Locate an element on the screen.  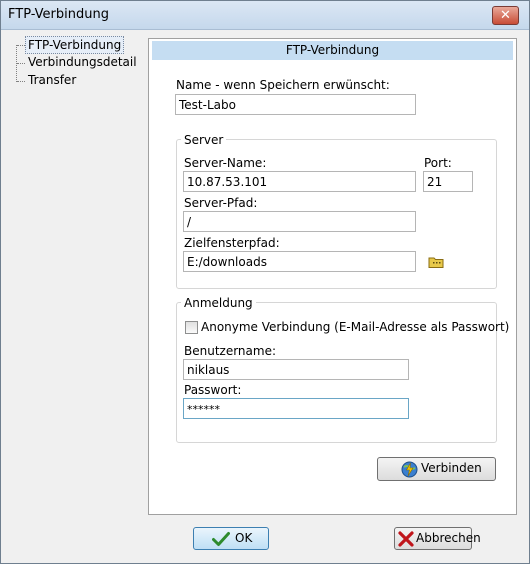
anonymous-checkbox is located at coordinates (191, 327).